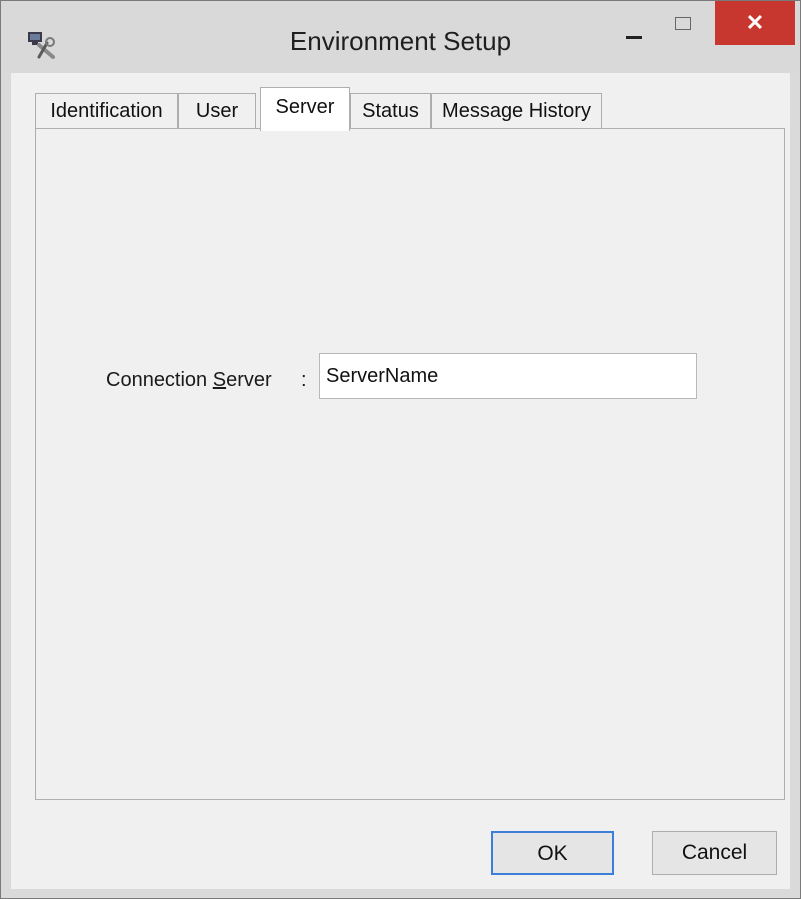 The height and width of the screenshot is (899, 801). I want to click on tab-server: Server, so click(305, 109).